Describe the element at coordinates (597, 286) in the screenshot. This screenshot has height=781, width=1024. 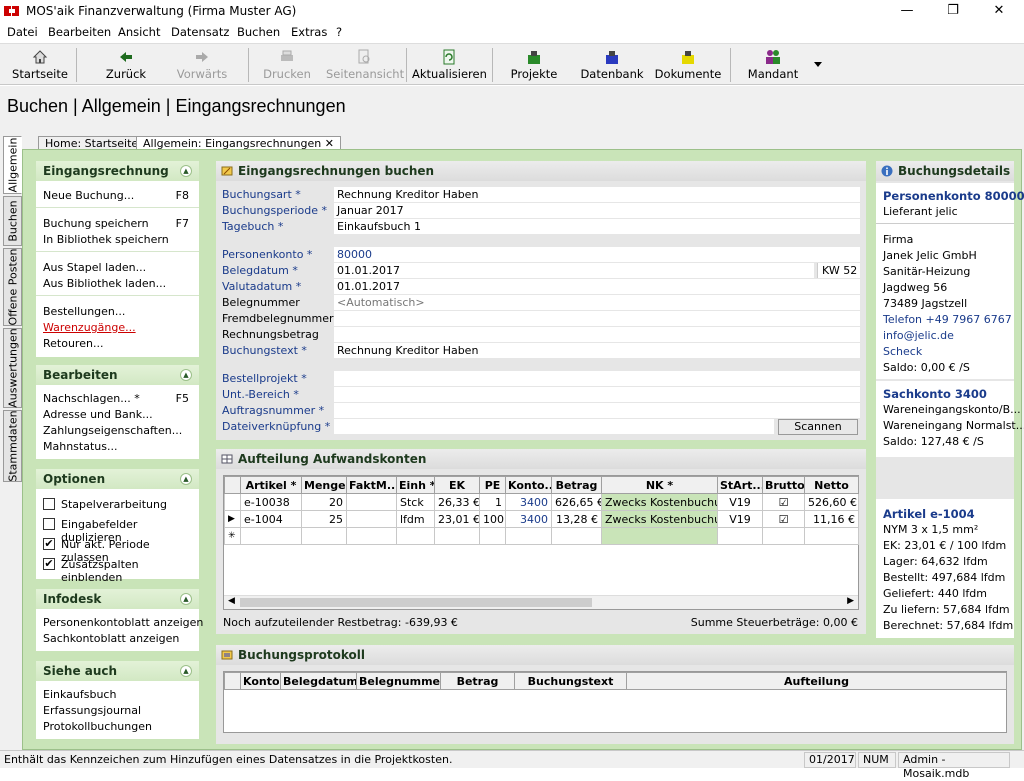
I see `valutadatum-field: 01.01.2017` at that location.